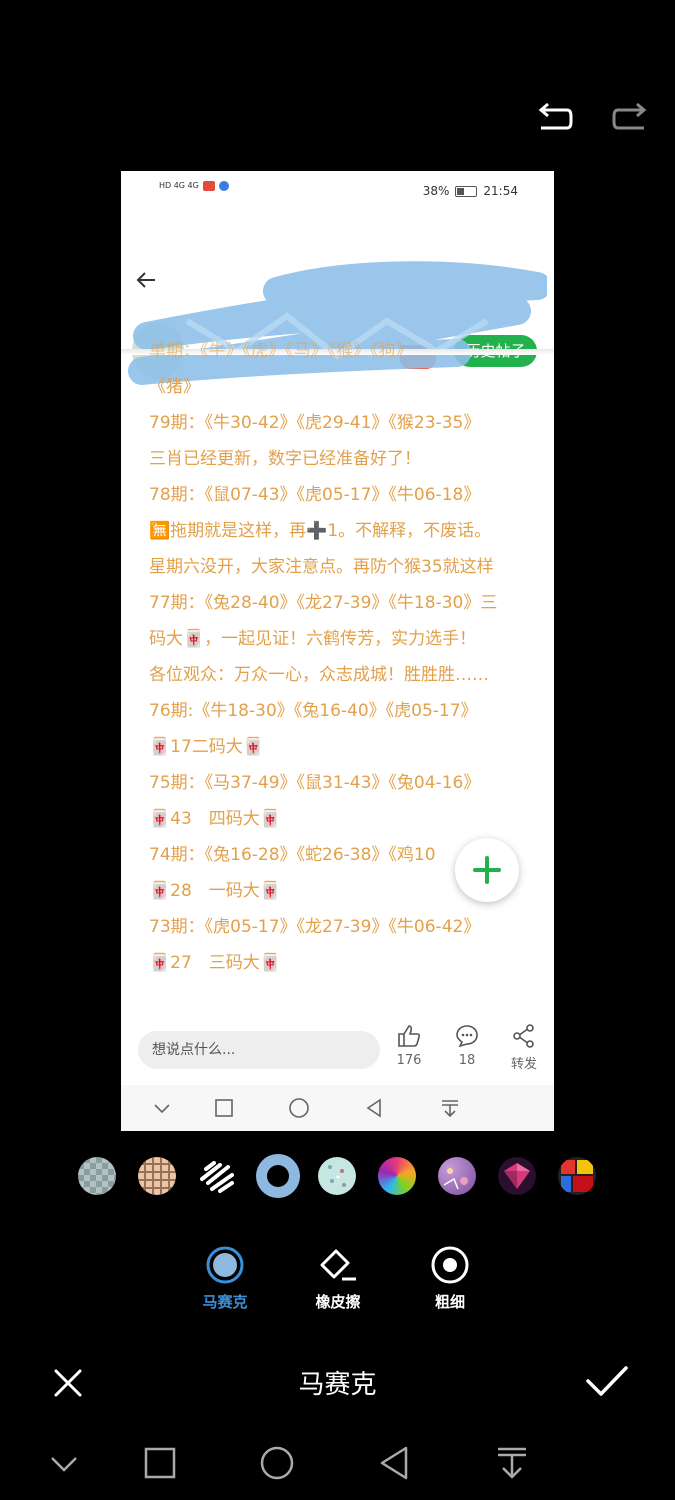 The width and height of the screenshot is (675, 1500). What do you see at coordinates (281, 351) in the screenshot?
I see `post-line: 单期：《牛》《虎》《马》《猴》《狗》` at bounding box center [281, 351].